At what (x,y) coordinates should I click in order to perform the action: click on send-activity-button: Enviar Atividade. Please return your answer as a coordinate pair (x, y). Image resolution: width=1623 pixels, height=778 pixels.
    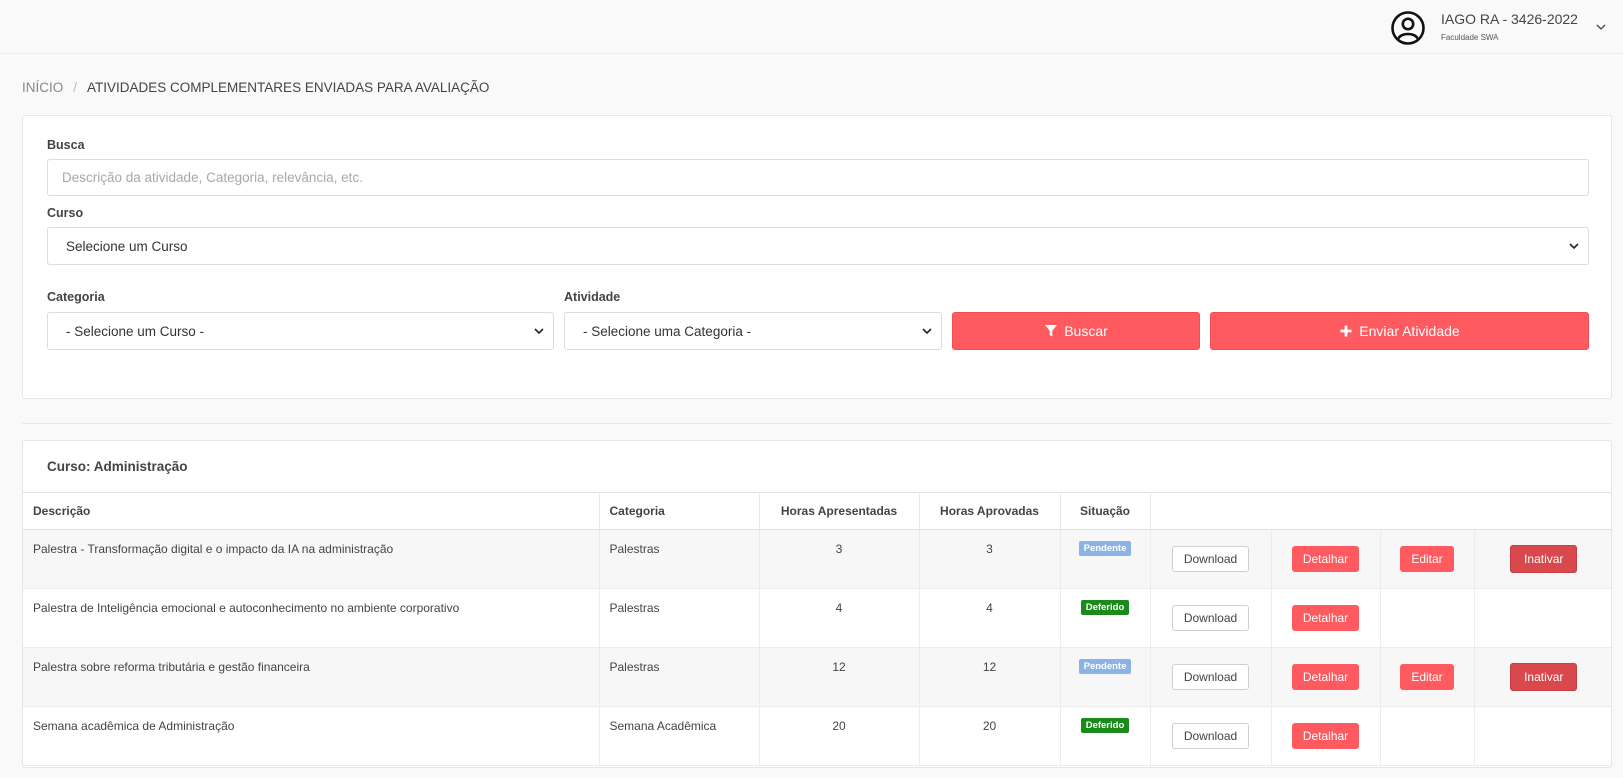
    Looking at the image, I should click on (1399, 331).